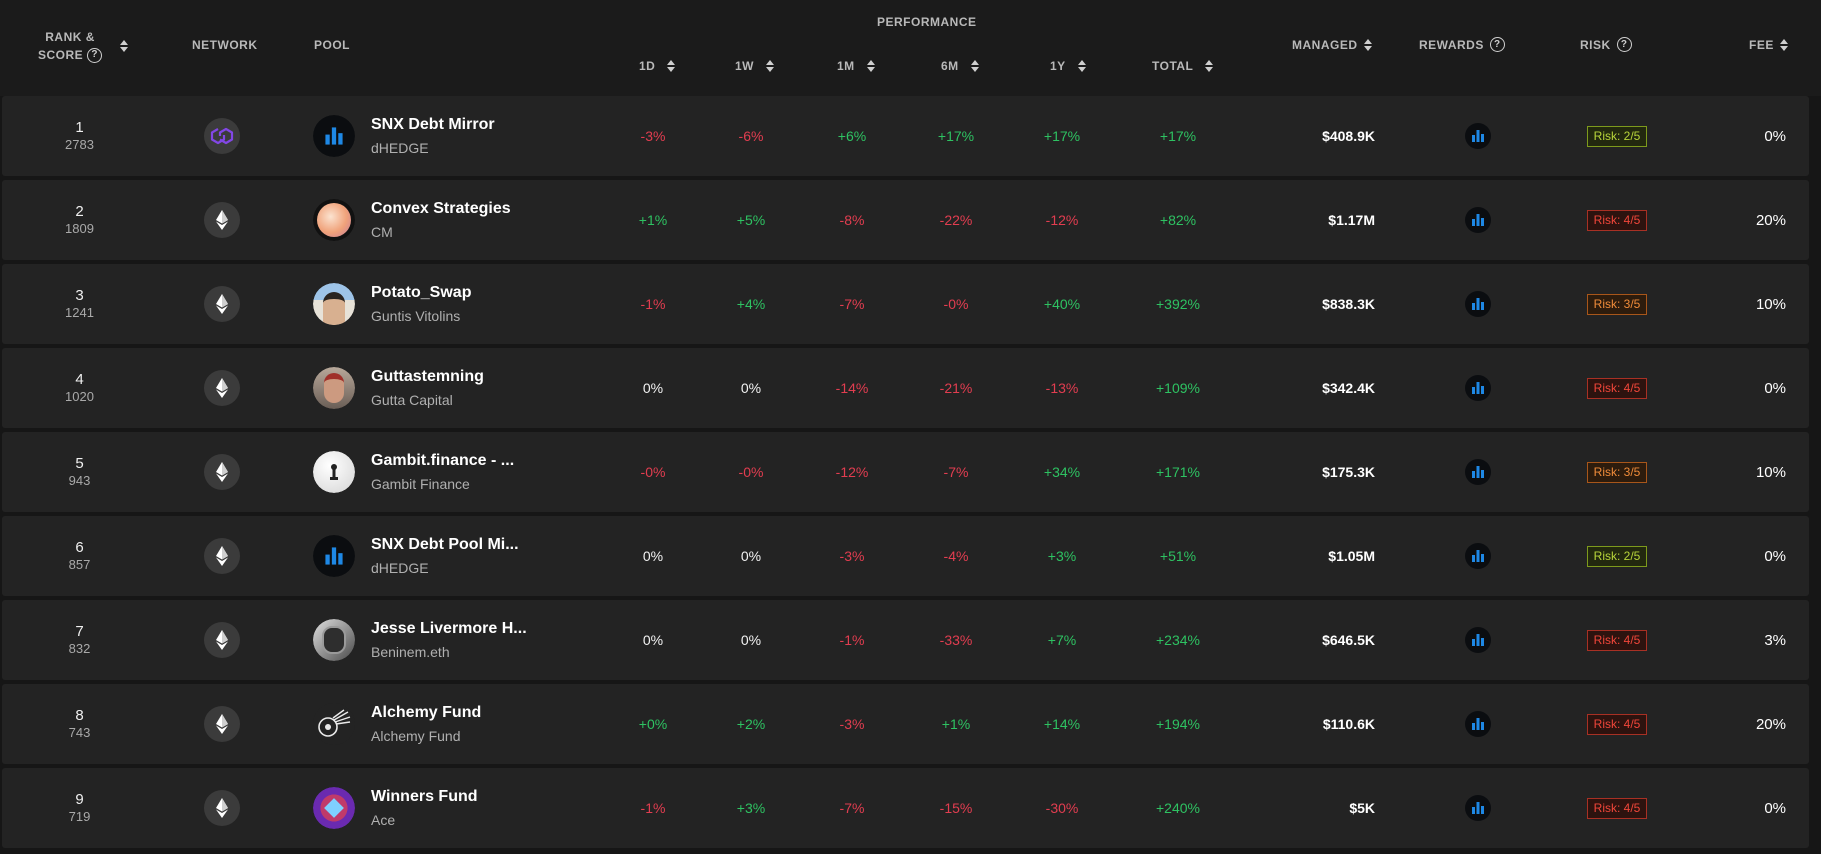 The width and height of the screenshot is (1821, 854). Describe the element at coordinates (424, 797) in the screenshot. I see `pool-name: Winners Fund` at that location.